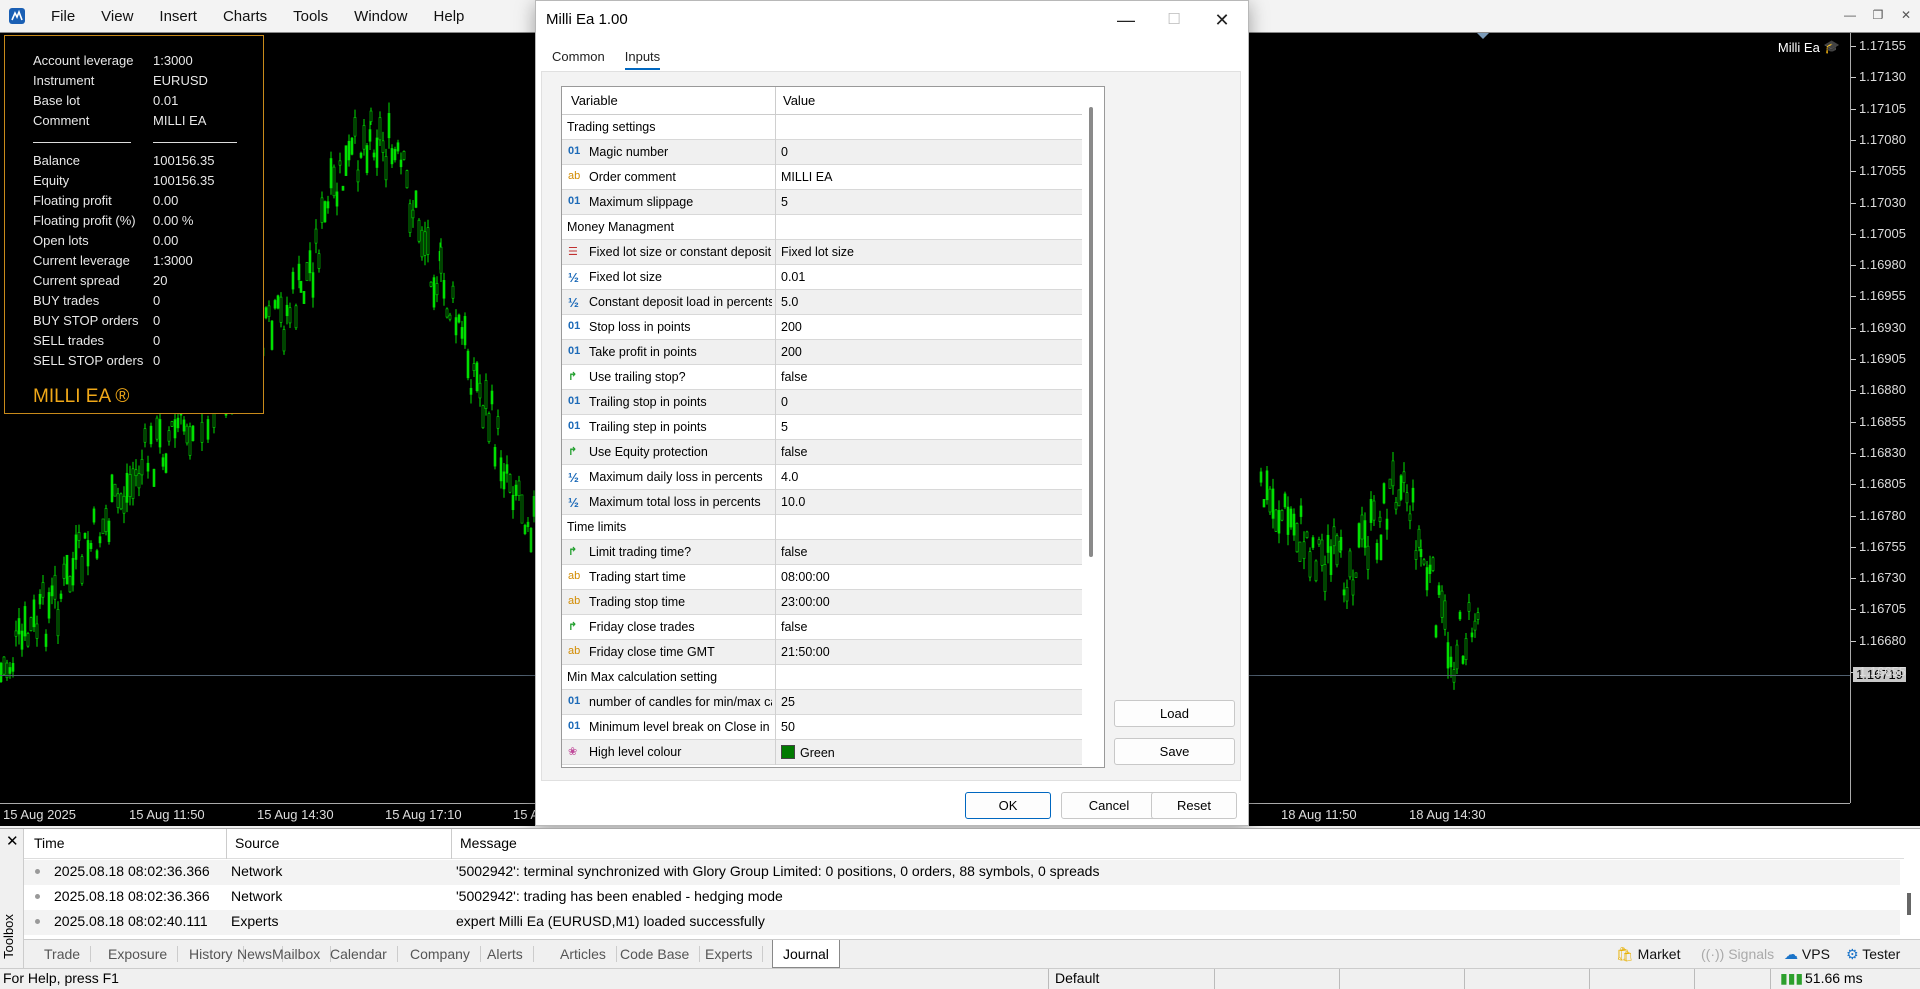 The height and width of the screenshot is (989, 1920). I want to click on menu-insert: Insert, so click(178, 16).